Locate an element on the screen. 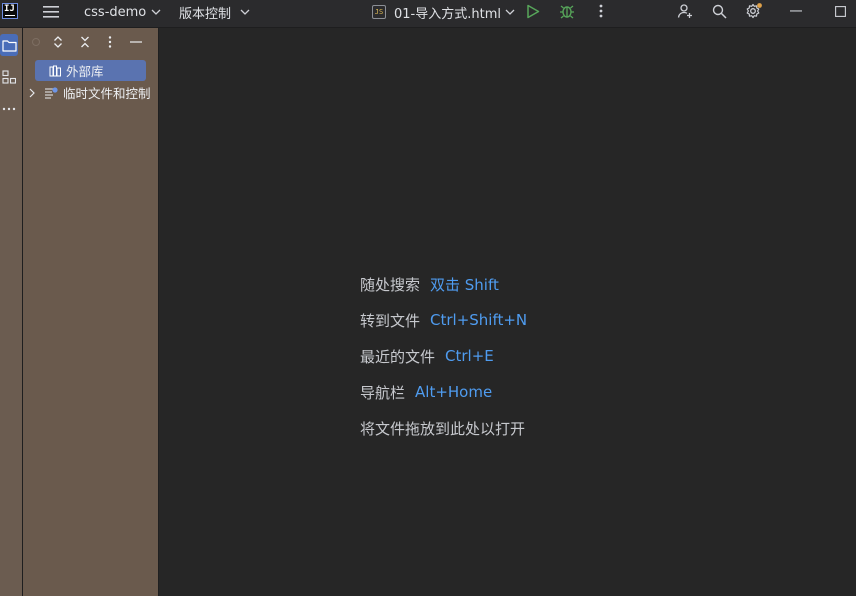 Image resolution: width=856 pixels, height=596 pixels. project-panel-toolbar is located at coordinates (90, 43).